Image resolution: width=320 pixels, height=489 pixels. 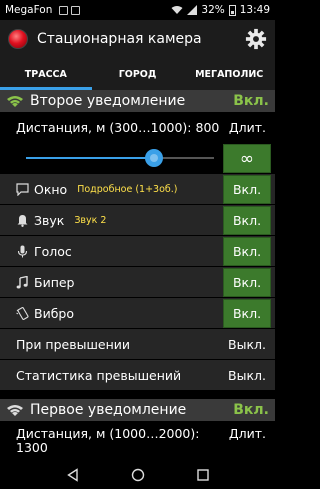 I want to click on distance-label: Дистанция, м (300…1000): 800, so click(x=118, y=127).